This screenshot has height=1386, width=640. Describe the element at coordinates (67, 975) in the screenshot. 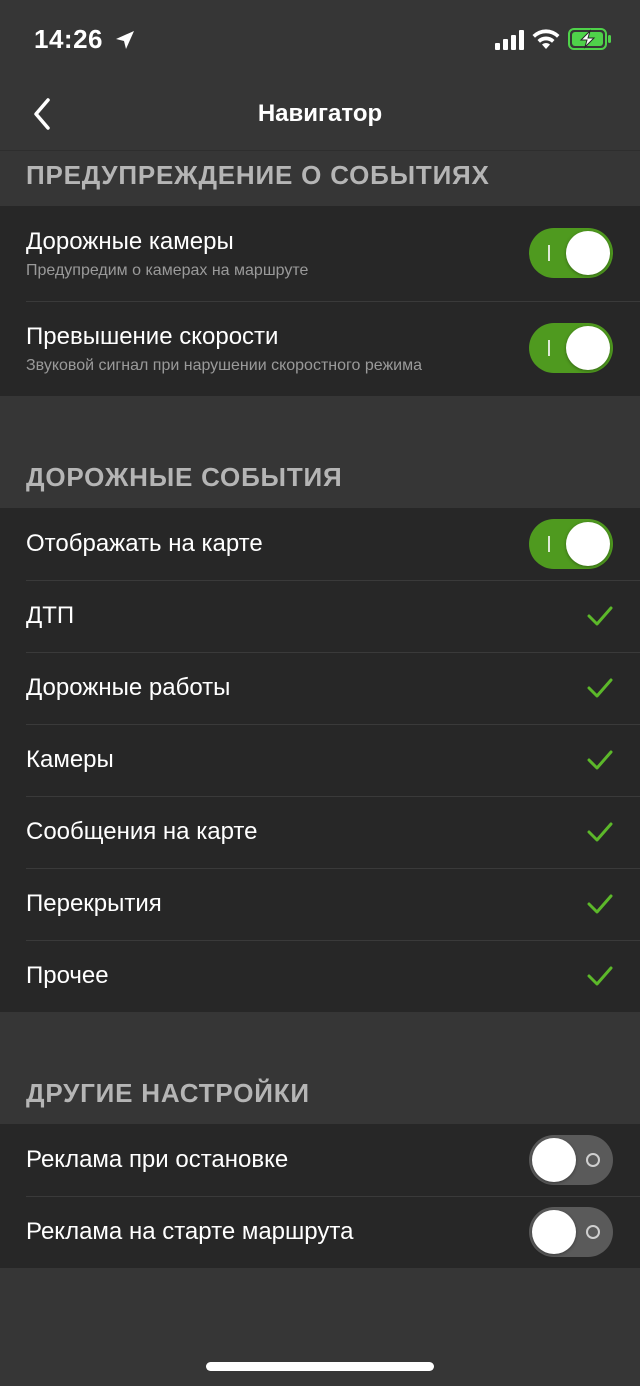

I see `row-title: Прочее` at that location.